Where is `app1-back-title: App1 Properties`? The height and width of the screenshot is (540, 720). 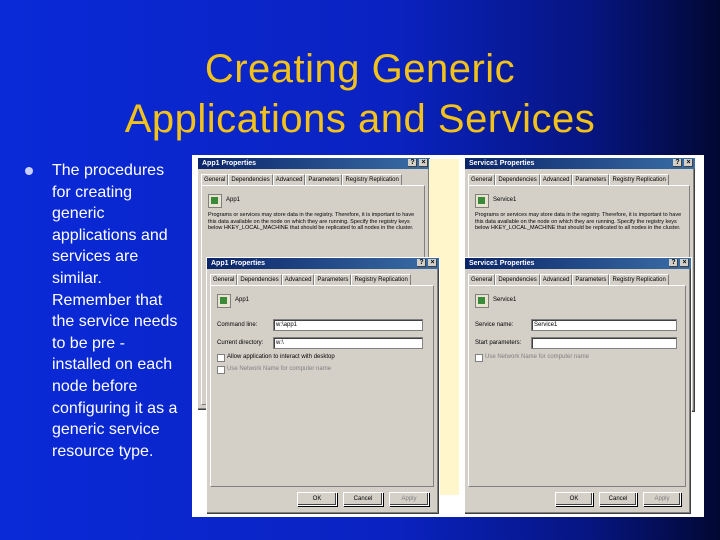
app1-back-title: App1 Properties is located at coordinates (229, 163).